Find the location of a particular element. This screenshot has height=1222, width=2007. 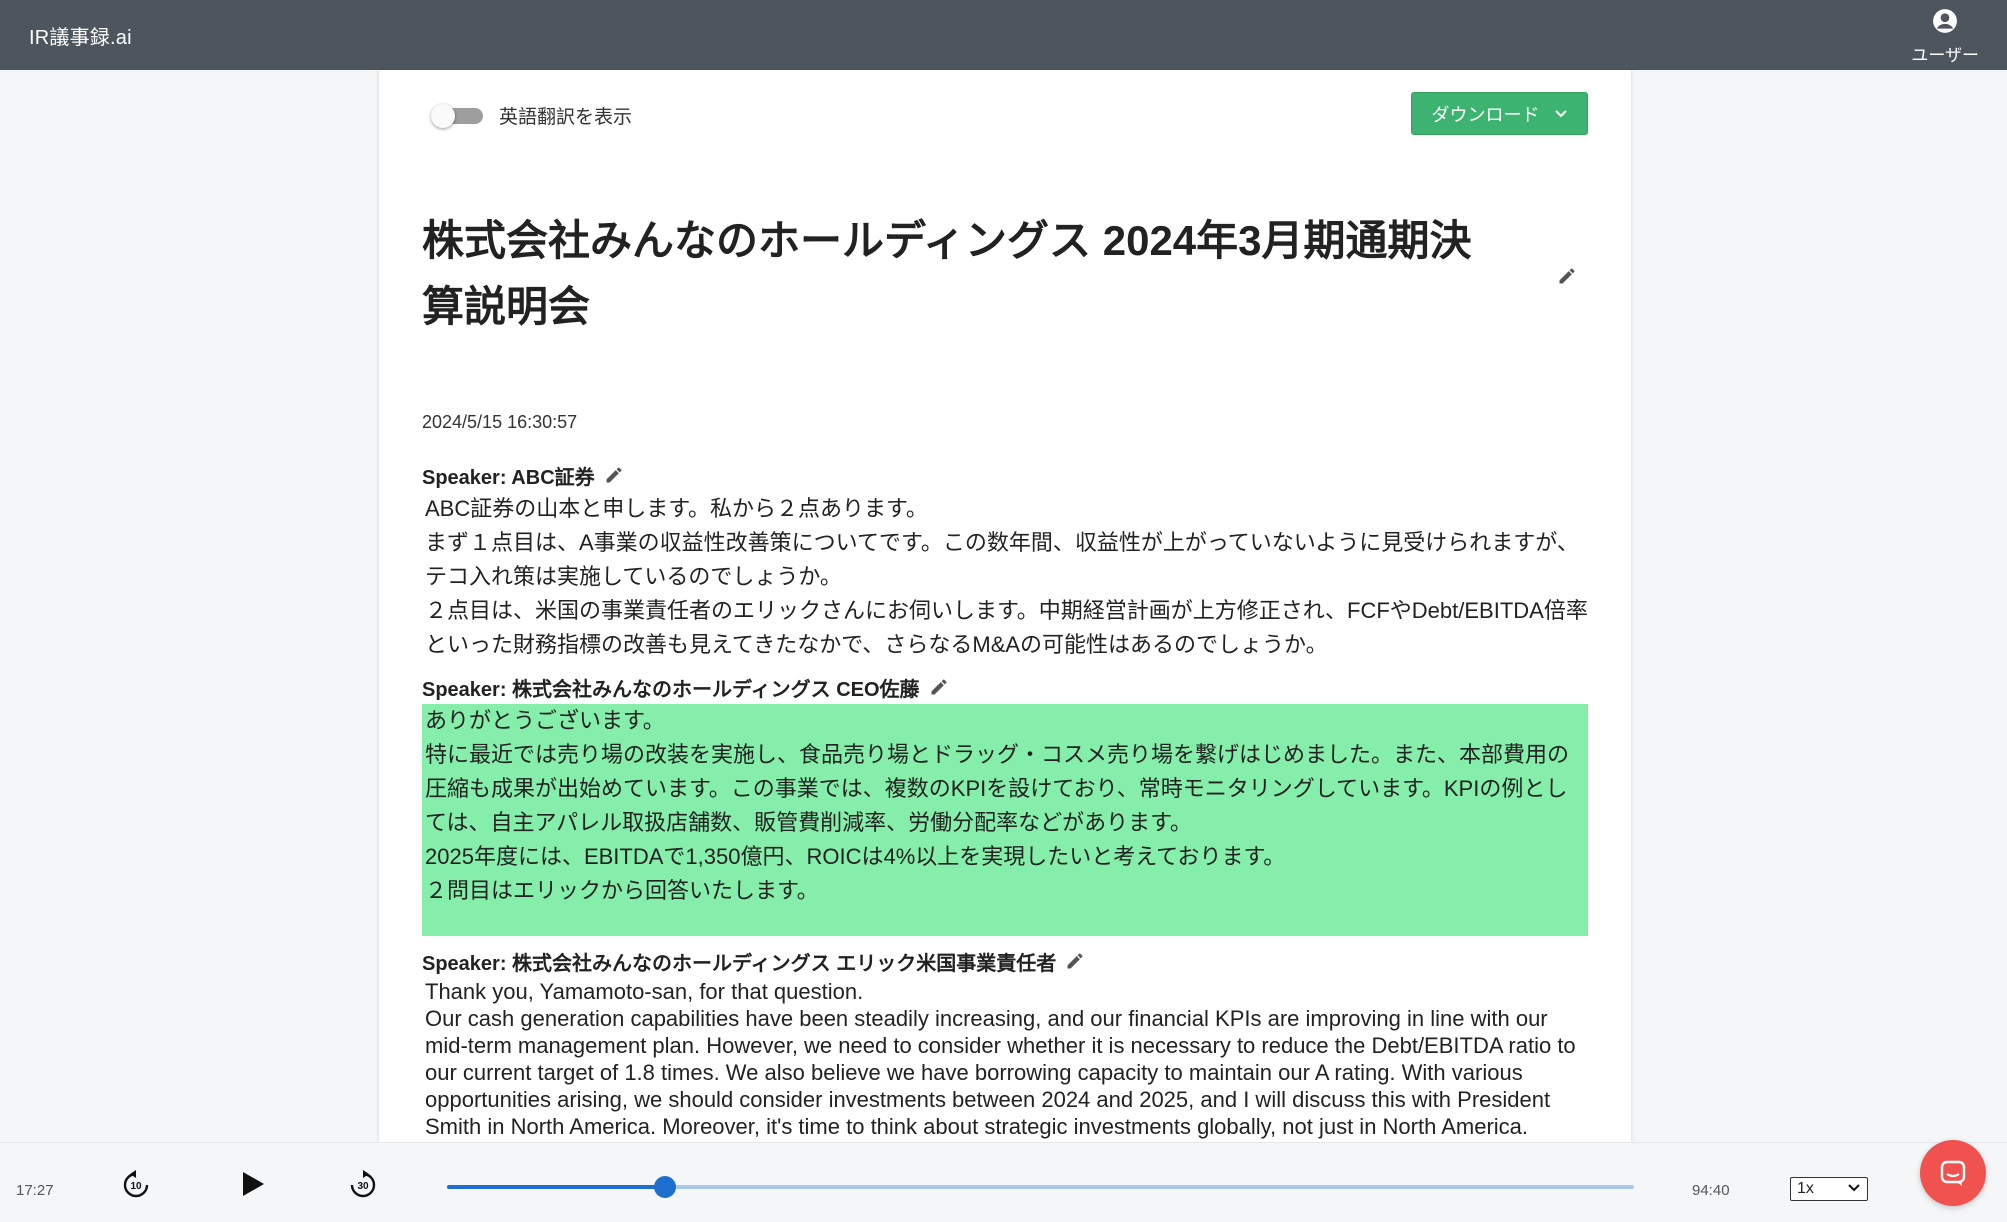

chat-icon is located at coordinates (1953, 1173).